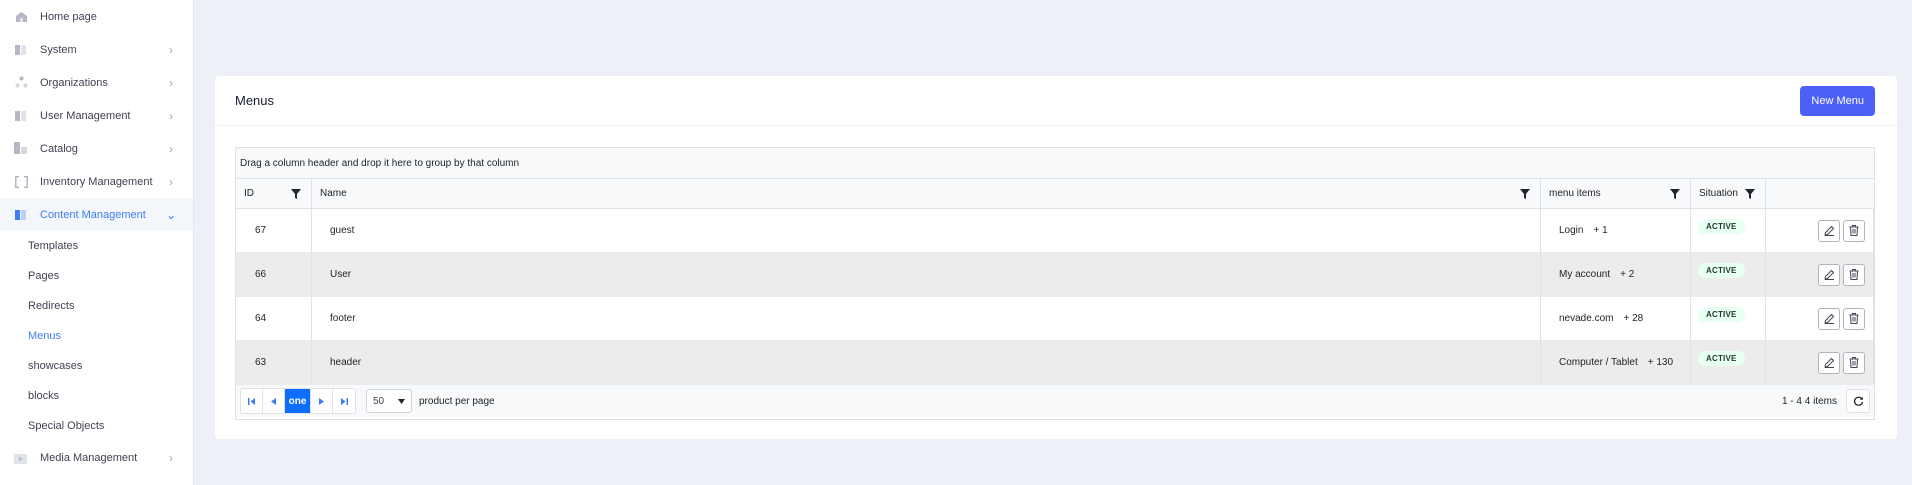 This screenshot has width=1912, height=485. I want to click on menu-item-count: + 2, so click(1627, 274).